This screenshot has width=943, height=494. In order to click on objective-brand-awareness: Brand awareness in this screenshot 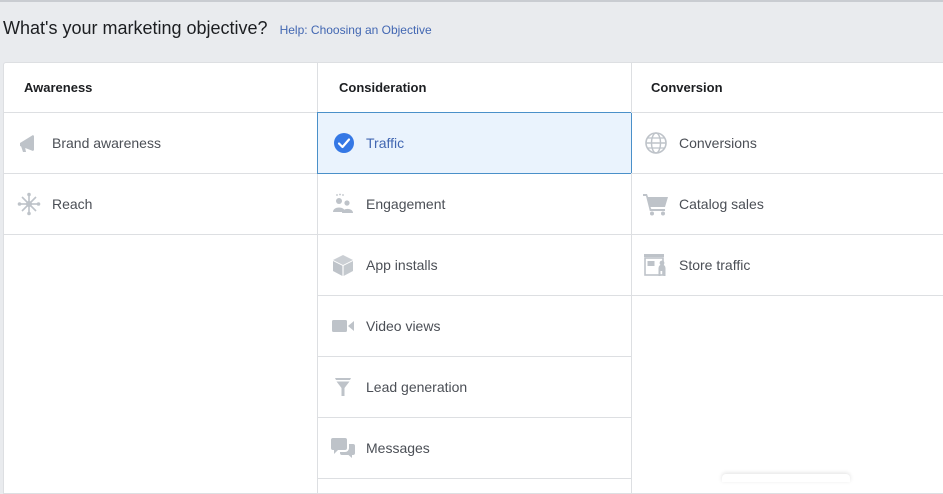, I will do `click(160, 143)`.